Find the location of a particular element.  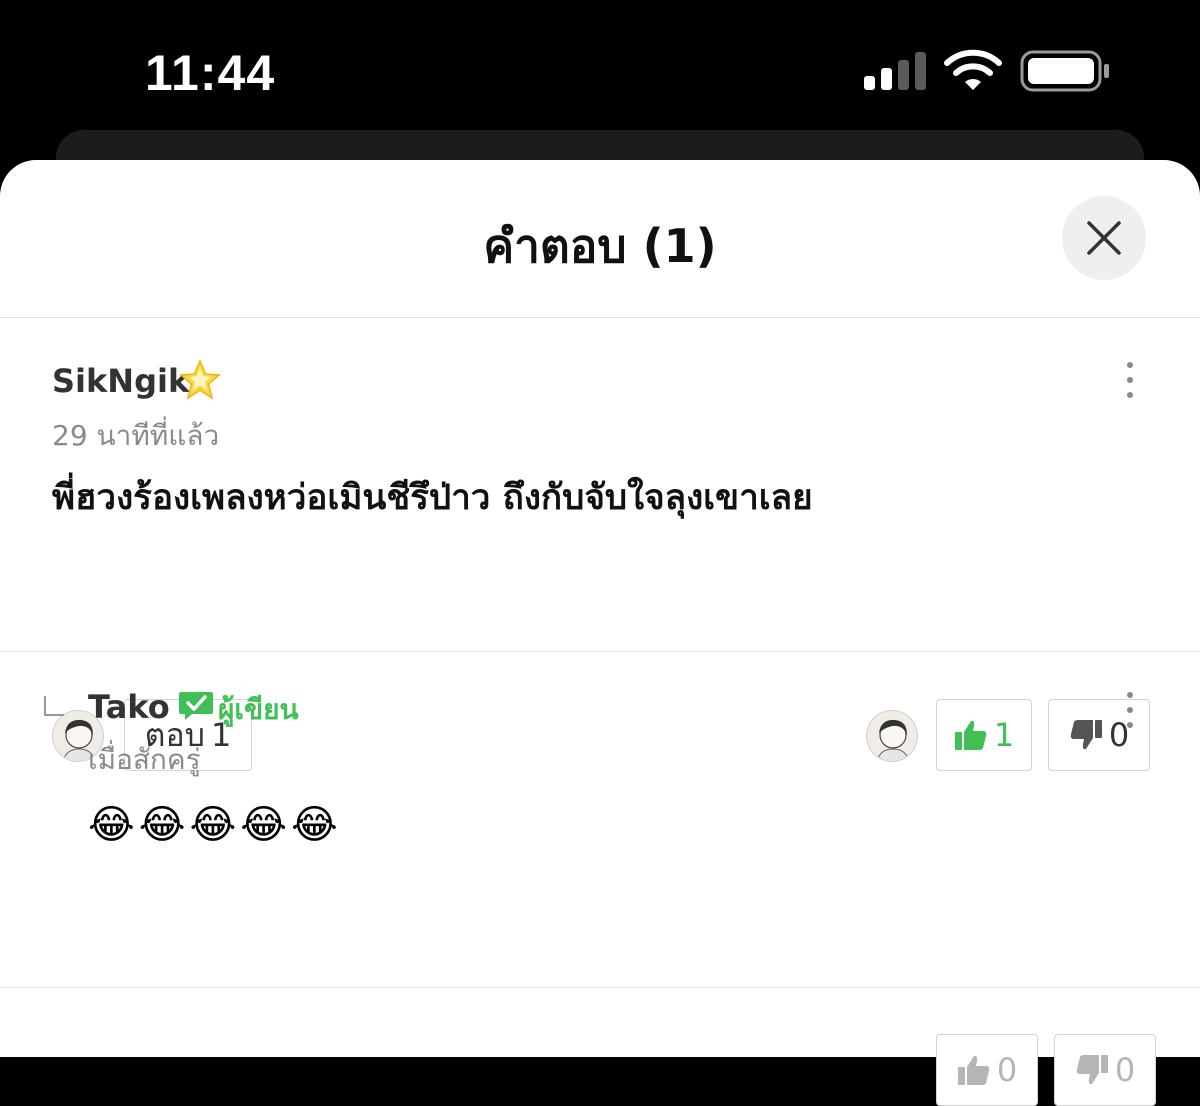

star-icon is located at coordinates (200, 379).